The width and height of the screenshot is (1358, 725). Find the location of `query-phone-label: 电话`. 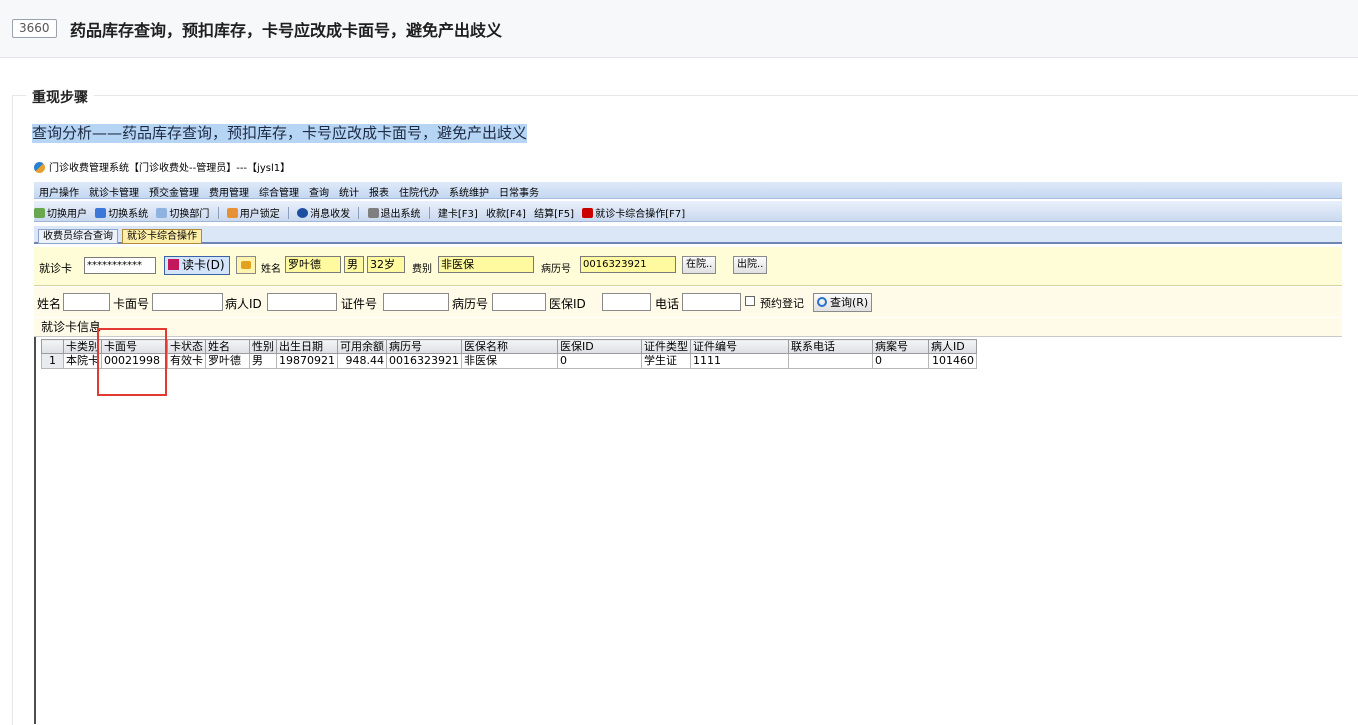

query-phone-label: 电话 is located at coordinates (667, 304).